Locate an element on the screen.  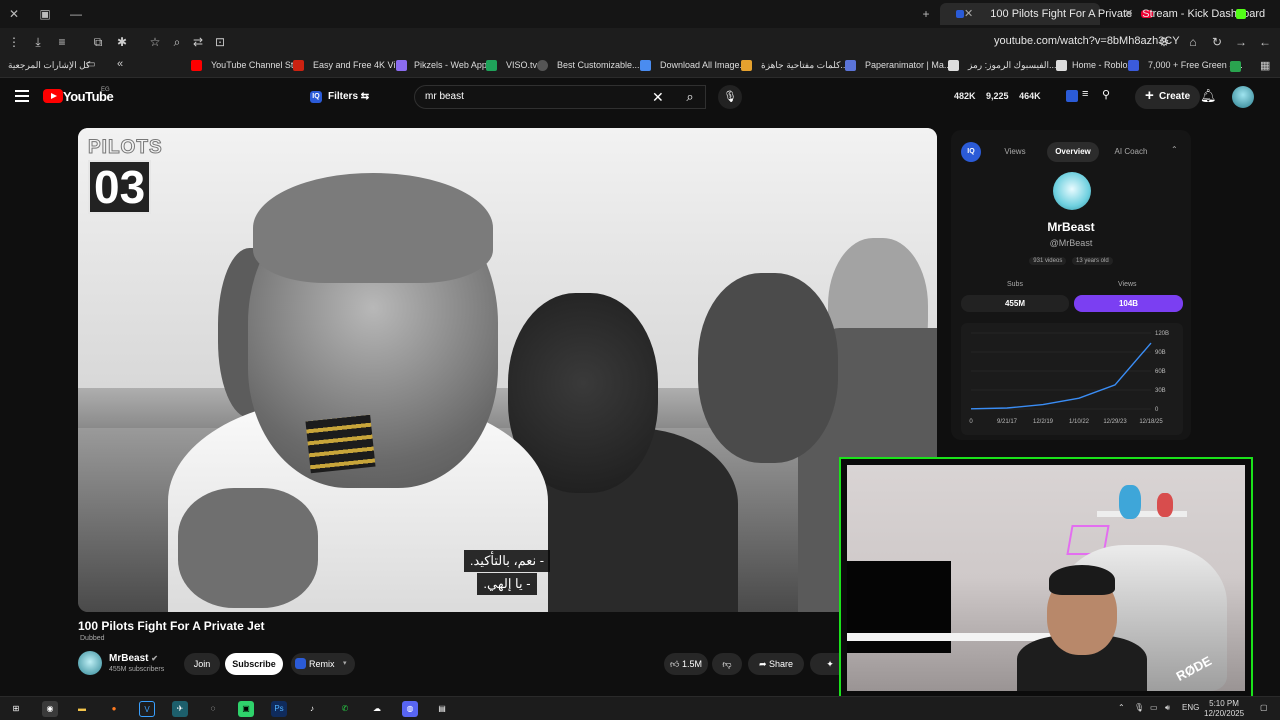
subscribe-button: Subscribe is located at coordinates (254, 664).